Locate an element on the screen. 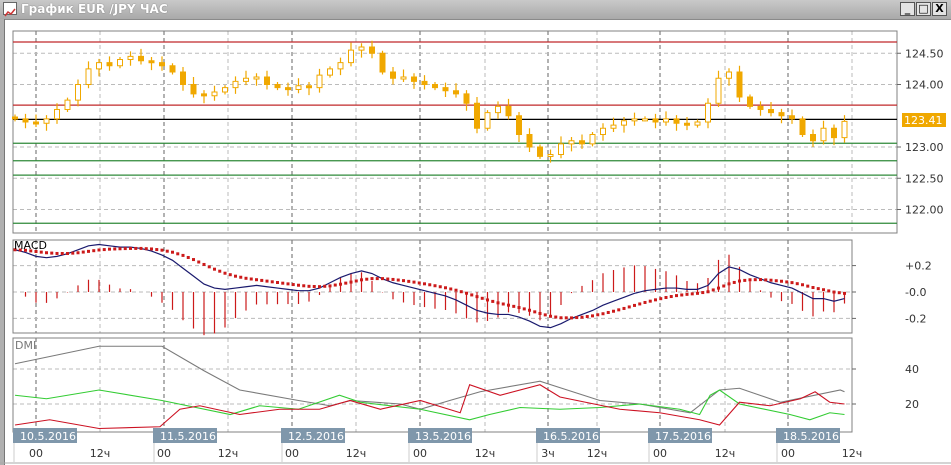 The width and height of the screenshot is (951, 465). macd-axis-label: -0.0 is located at coordinates (915, 292).